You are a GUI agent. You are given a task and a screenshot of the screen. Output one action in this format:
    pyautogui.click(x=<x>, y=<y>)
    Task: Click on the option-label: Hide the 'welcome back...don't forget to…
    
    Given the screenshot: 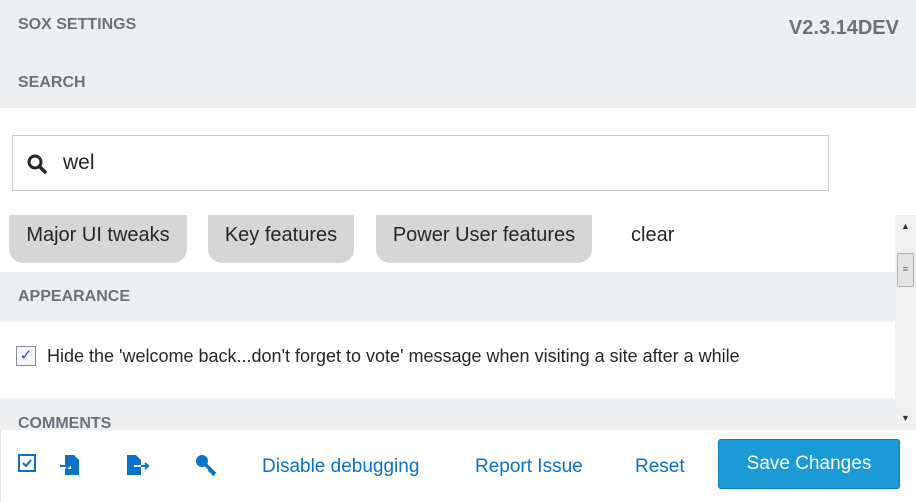 What is the action you would take?
    pyautogui.click(x=393, y=356)
    